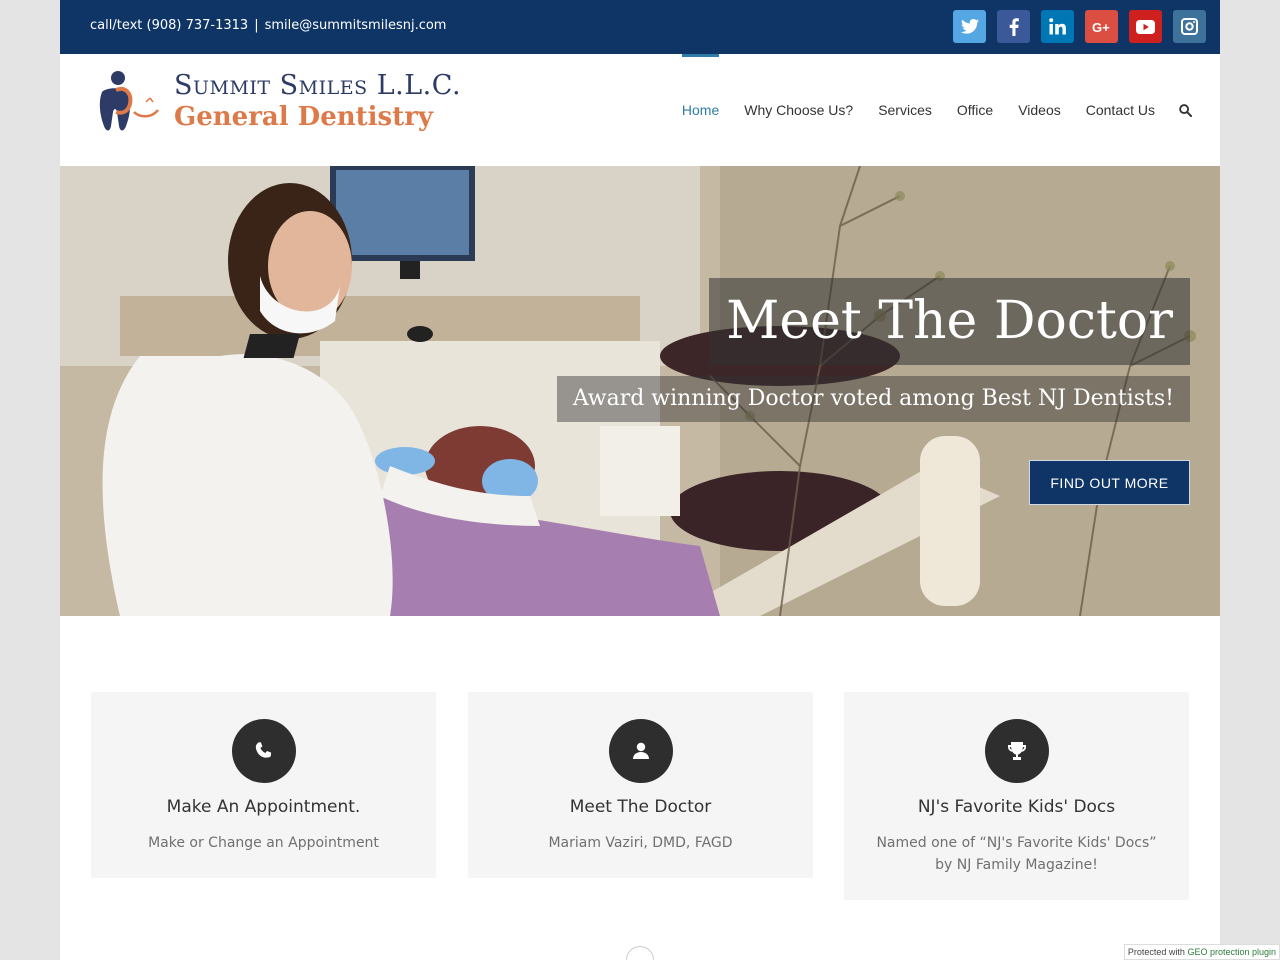 Image resolution: width=1280 pixels, height=960 pixels. I want to click on card-text: Make or Change an Appointment, so click(263, 843).